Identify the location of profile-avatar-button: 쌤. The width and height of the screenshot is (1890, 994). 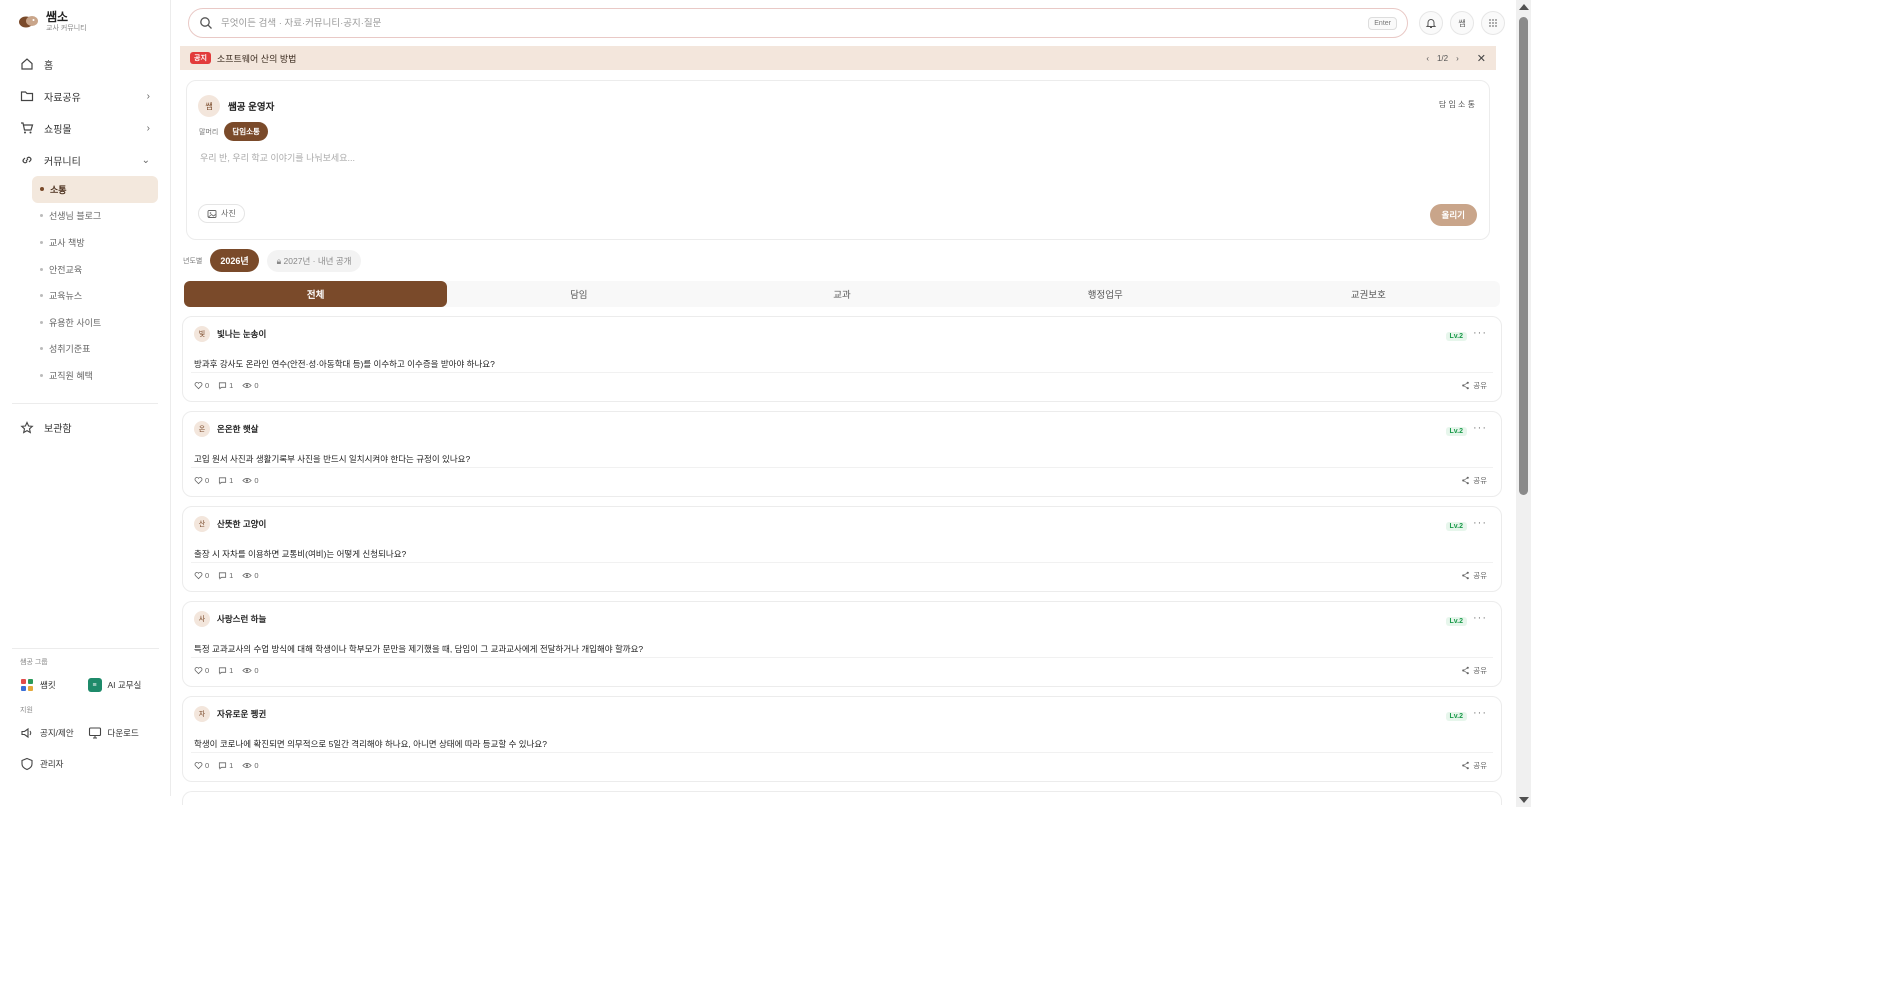
(1462, 23).